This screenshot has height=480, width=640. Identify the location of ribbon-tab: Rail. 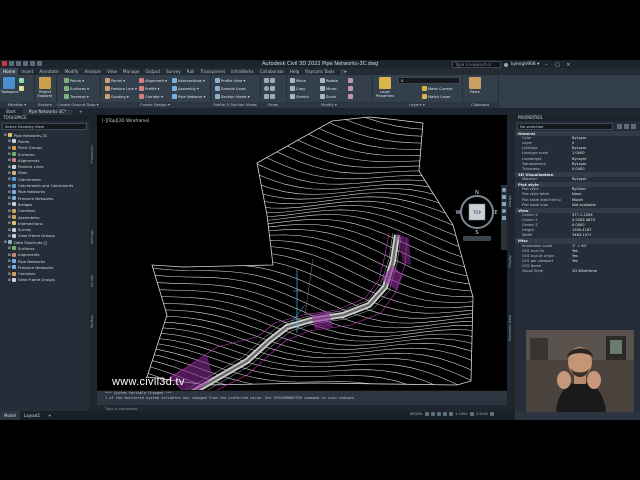
(191, 71).